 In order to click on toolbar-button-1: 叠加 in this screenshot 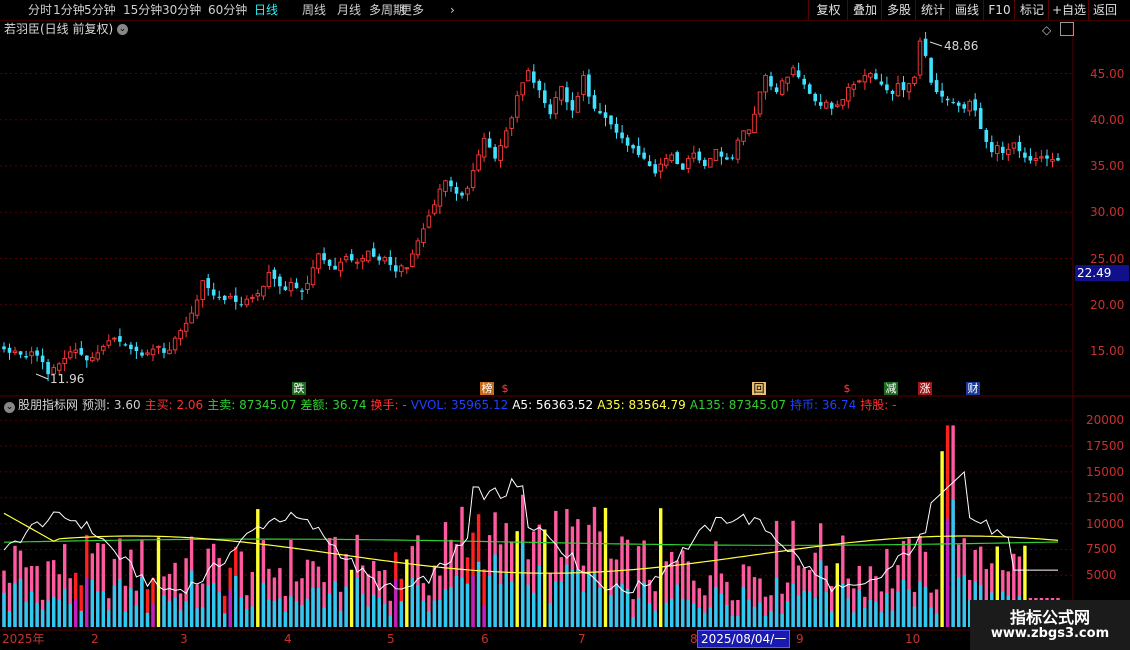, I will do `click(864, 10)`.